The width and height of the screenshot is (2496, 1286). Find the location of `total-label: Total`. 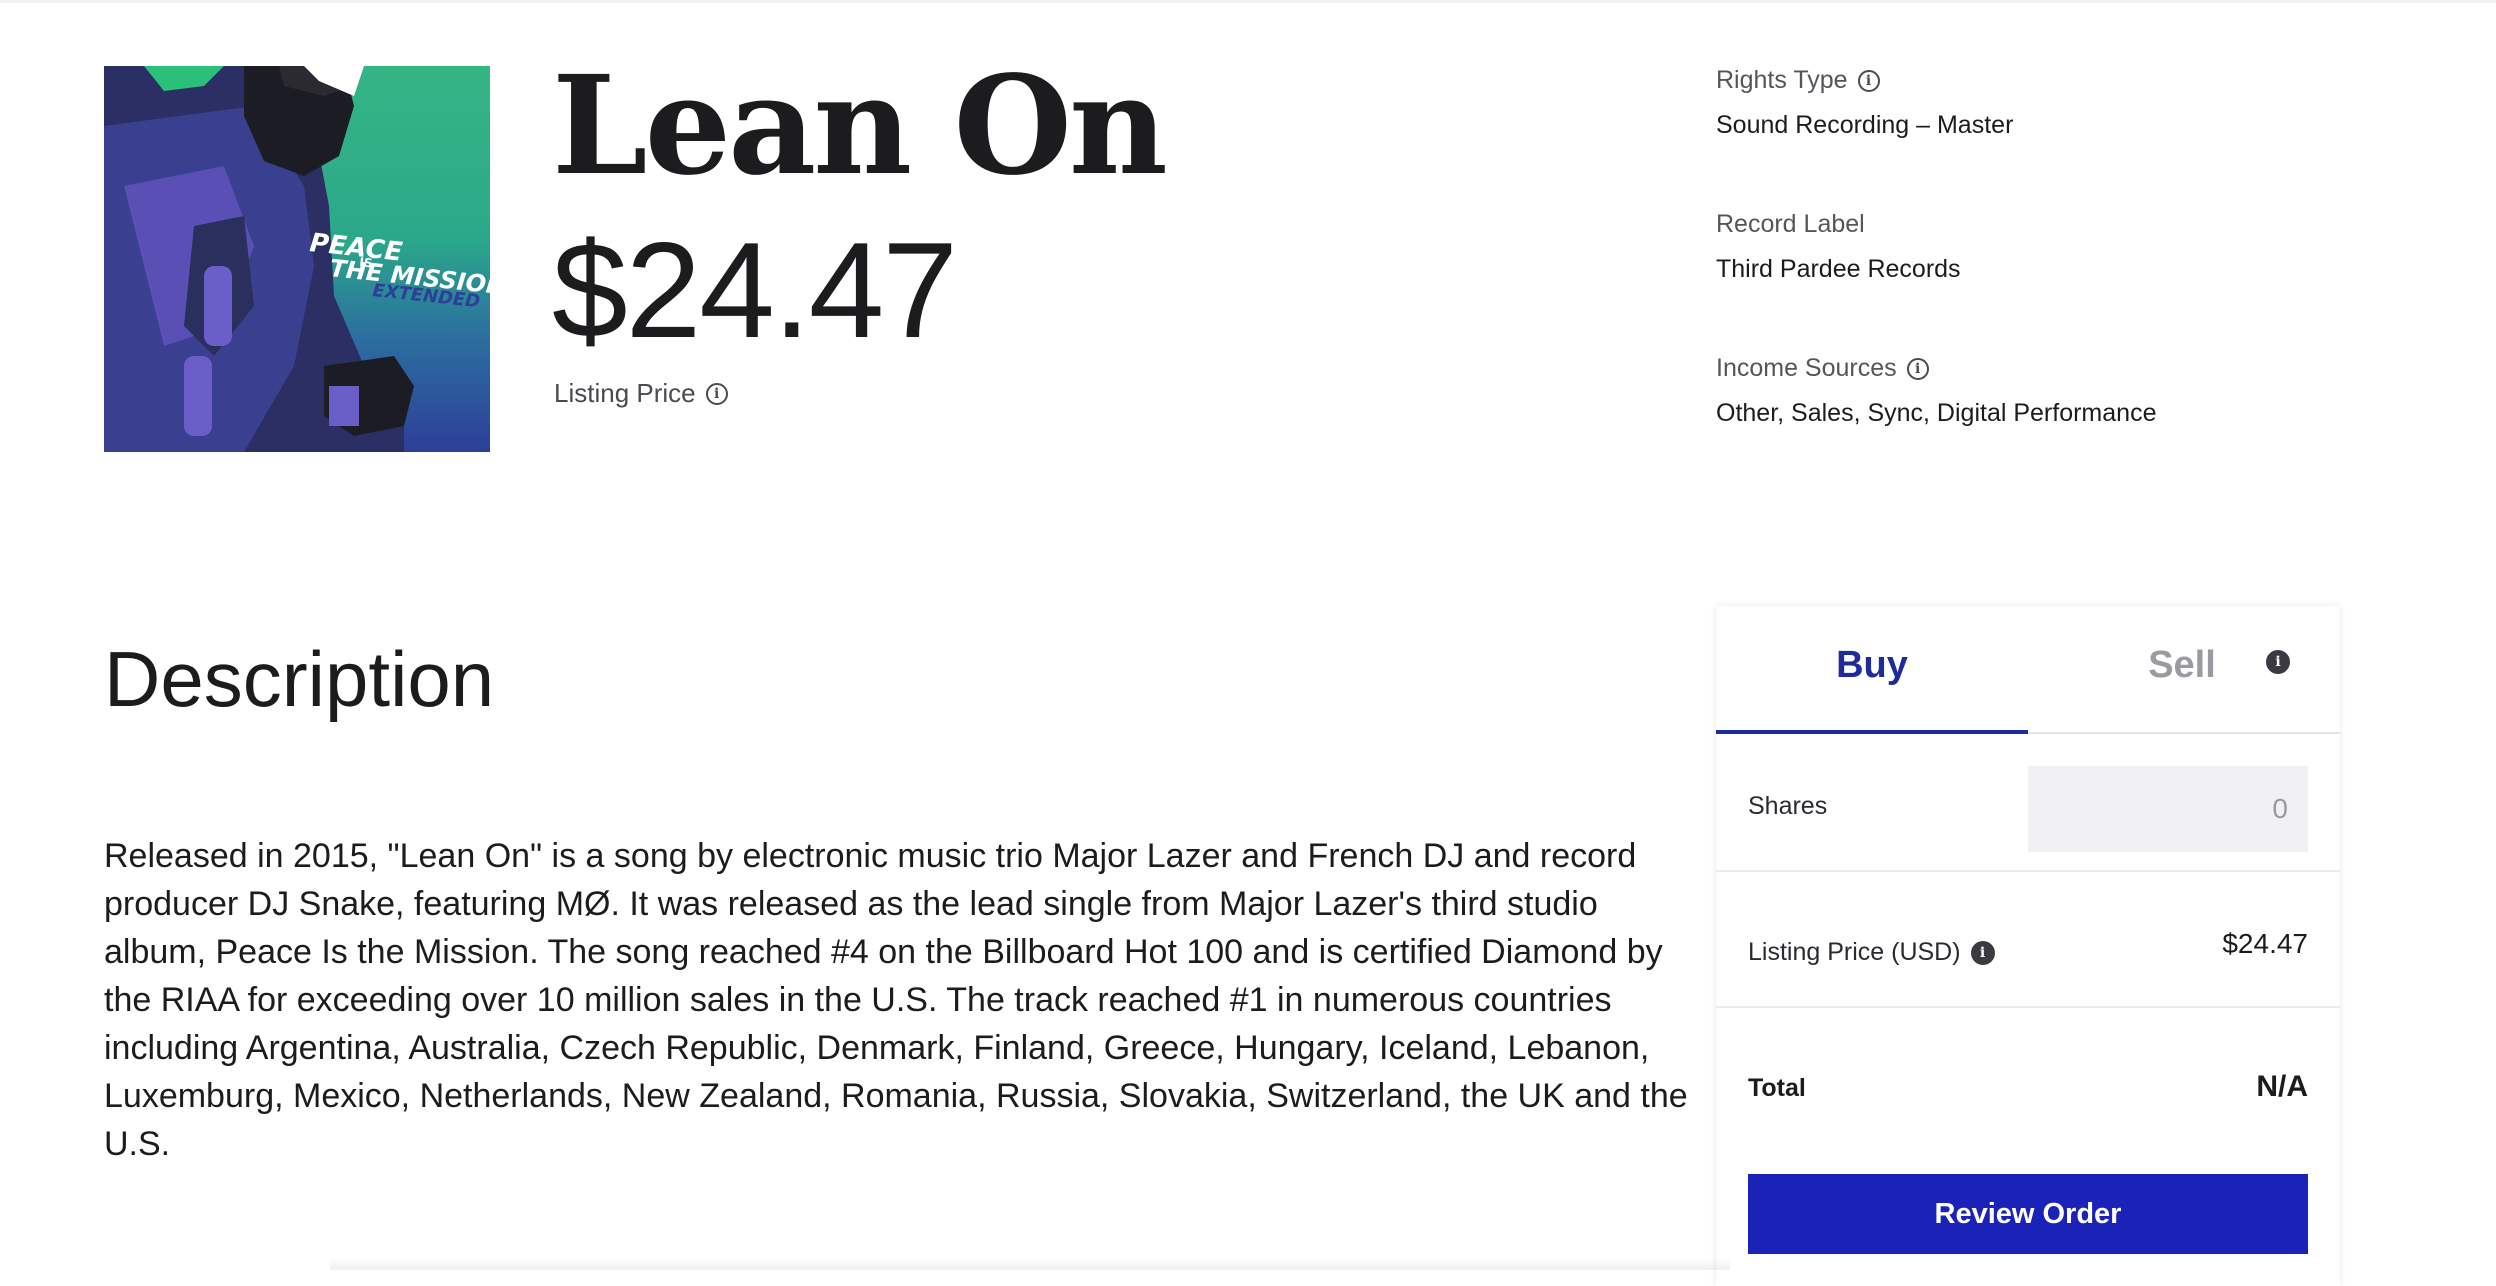

total-label: Total is located at coordinates (1777, 1088).